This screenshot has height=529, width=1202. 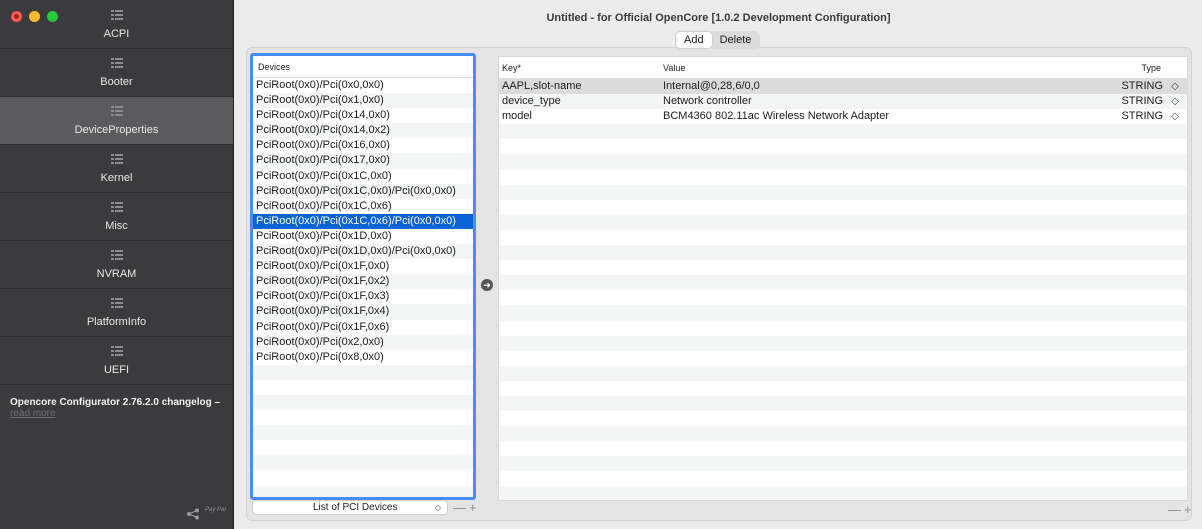 What do you see at coordinates (1181, 509) in the screenshot?
I see `properties-add-remove-control: —+` at bounding box center [1181, 509].